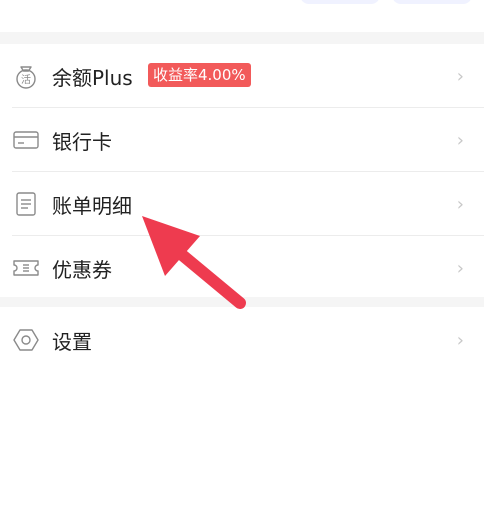 The height and width of the screenshot is (529, 484). Describe the element at coordinates (242, 16) in the screenshot. I see `balance-header-fragment` at that location.